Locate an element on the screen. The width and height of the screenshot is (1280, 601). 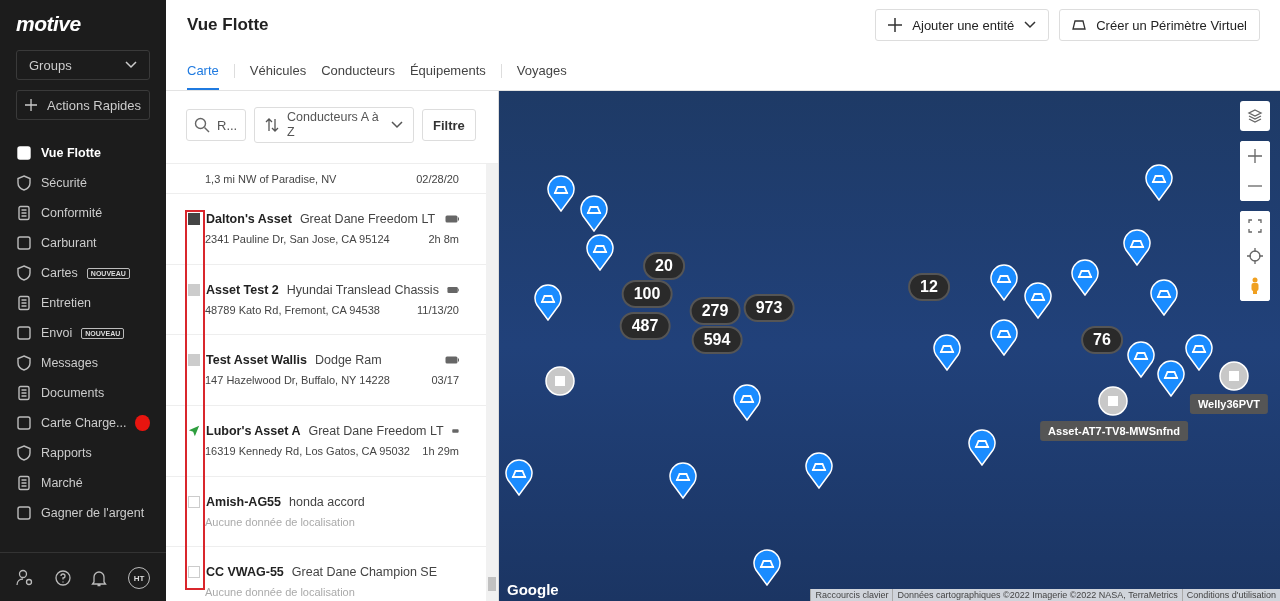
tab: Véhicules is located at coordinates (278, 76).